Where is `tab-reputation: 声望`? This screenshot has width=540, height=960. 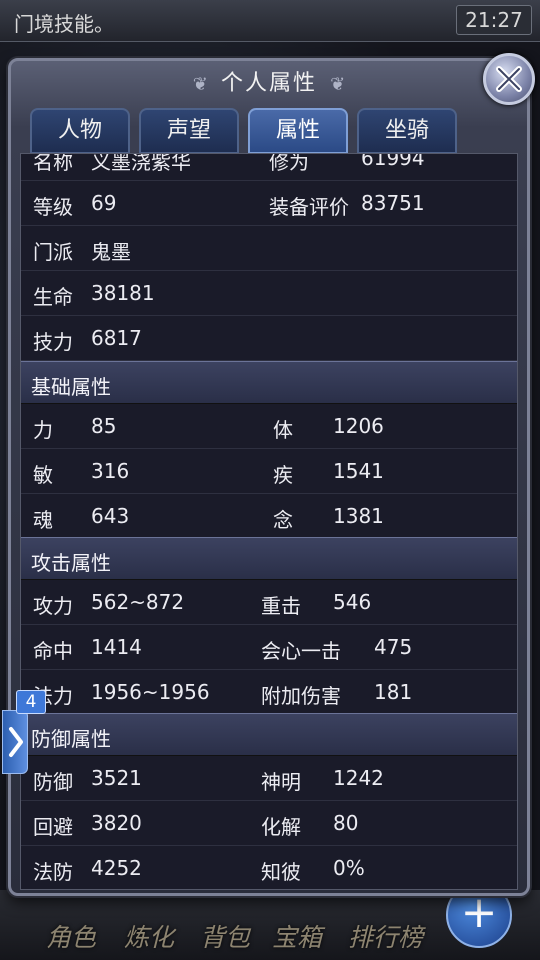
tab-reputation: 声望 is located at coordinates (189, 131).